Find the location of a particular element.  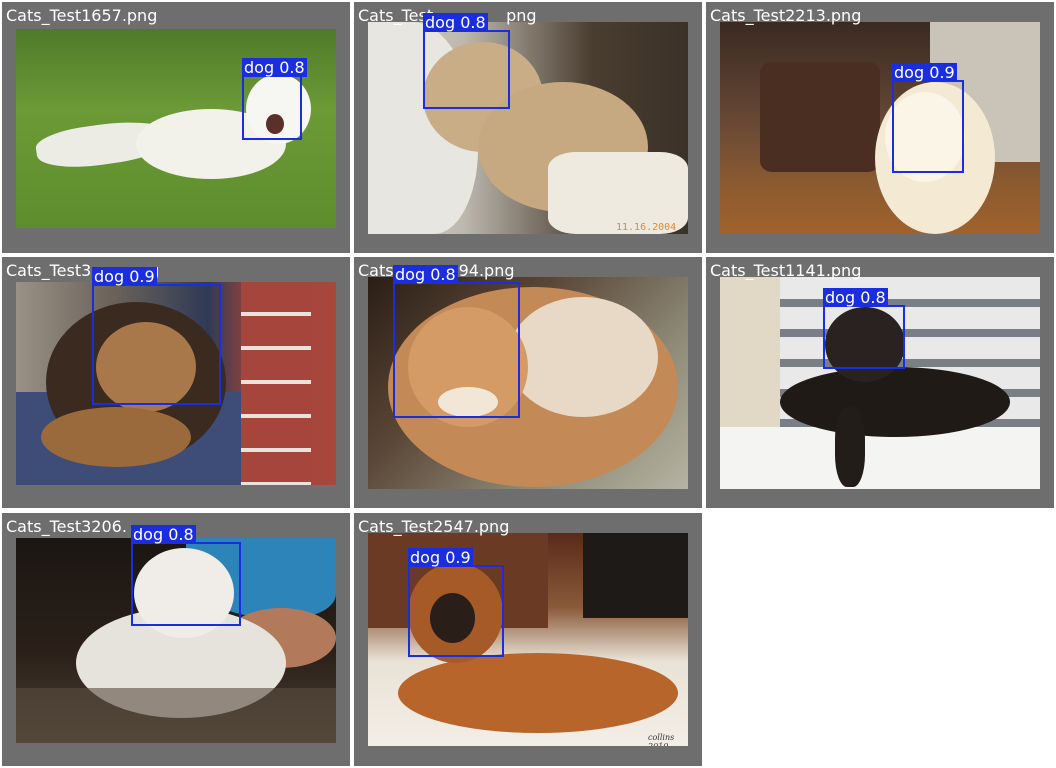

filename-label: Cats_Test3206. is located at coordinates (66, 526).